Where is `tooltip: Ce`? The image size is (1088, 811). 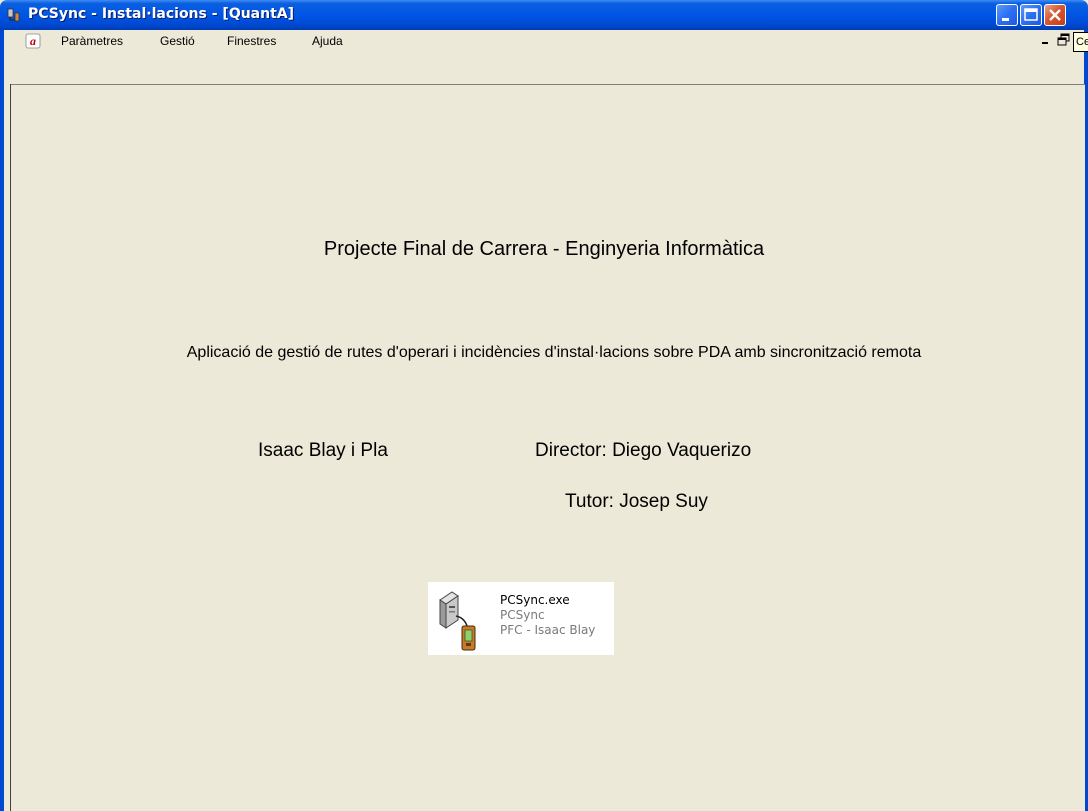 tooltip: Ce is located at coordinates (1080, 42).